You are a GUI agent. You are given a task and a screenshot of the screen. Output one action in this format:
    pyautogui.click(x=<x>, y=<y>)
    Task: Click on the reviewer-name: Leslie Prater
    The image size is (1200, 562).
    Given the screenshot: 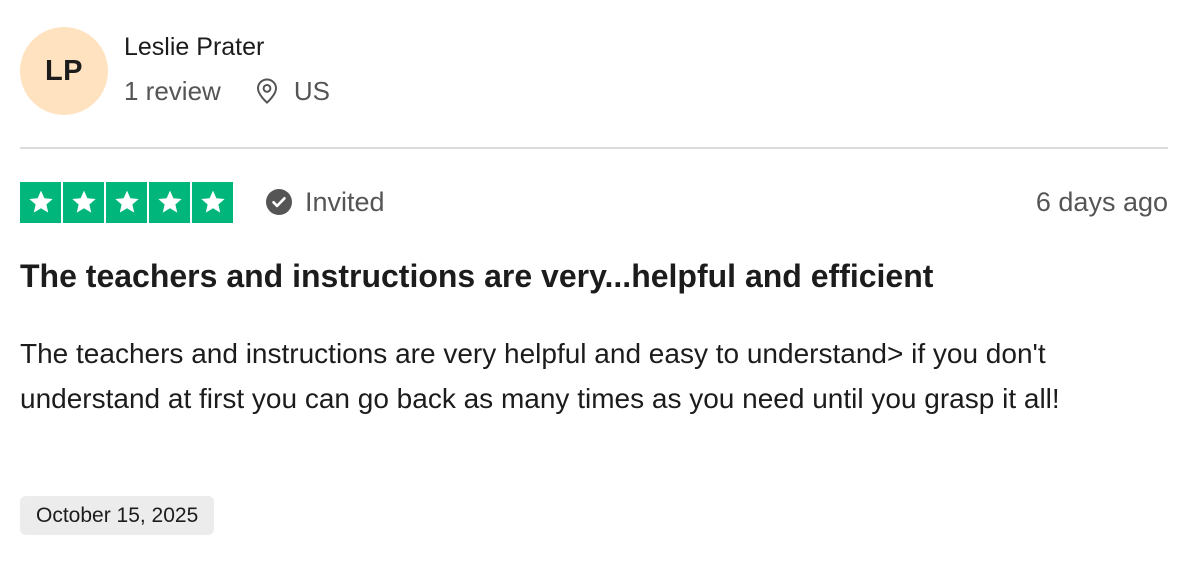 What is the action you would take?
    pyautogui.click(x=227, y=47)
    